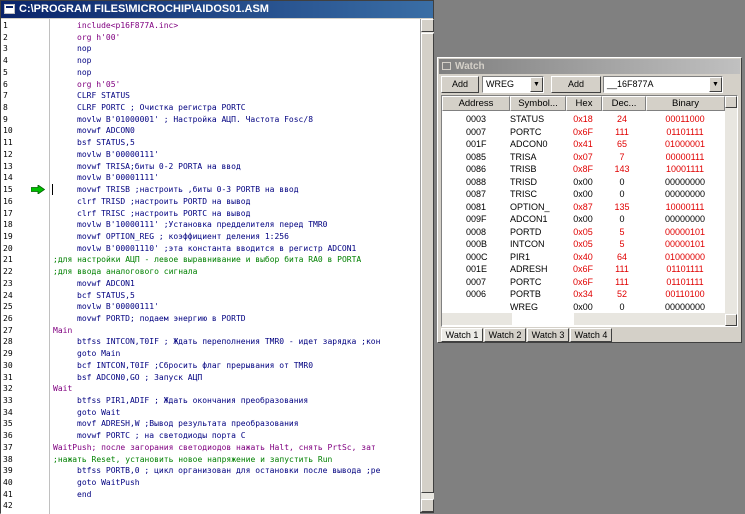 Image resolution: width=745 pixels, height=514 pixels. What do you see at coordinates (731, 211) in the screenshot?
I see `grid-vertical-scrollbar` at bounding box center [731, 211].